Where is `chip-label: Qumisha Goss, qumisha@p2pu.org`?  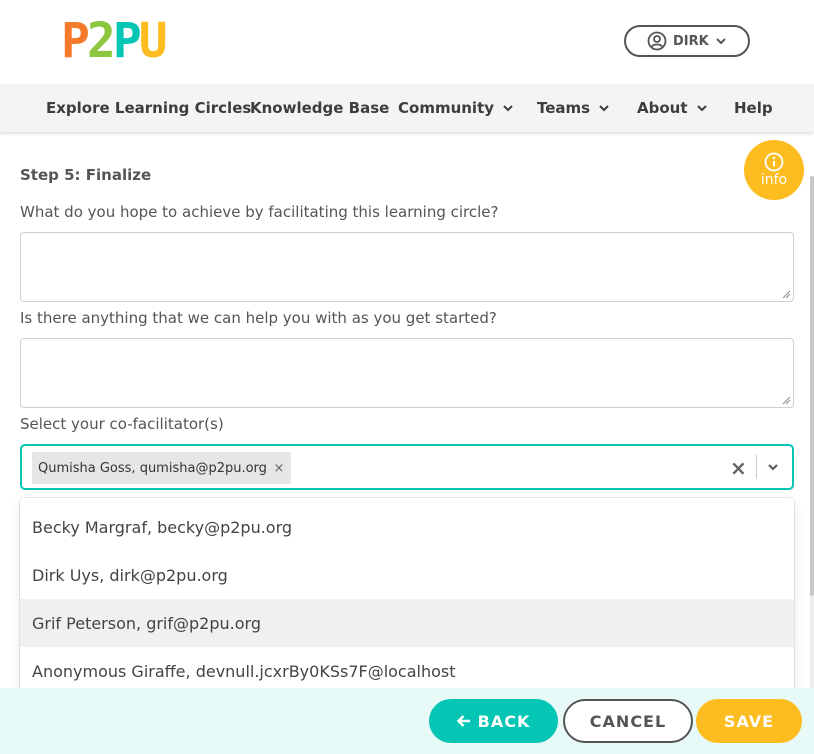 chip-label: Qumisha Goss, qumisha@p2pu.org is located at coordinates (152, 468).